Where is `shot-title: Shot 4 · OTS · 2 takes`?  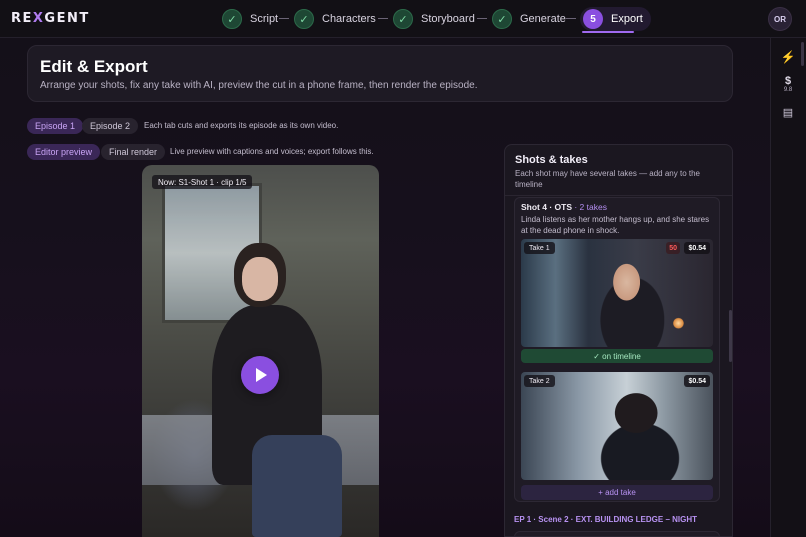
shot-title: Shot 4 · OTS · 2 takes is located at coordinates (564, 207).